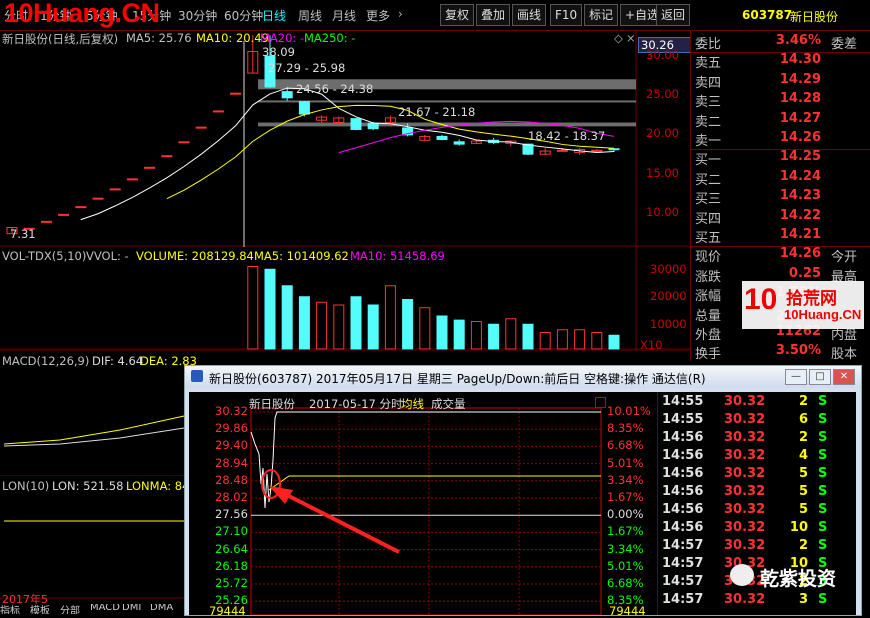 The image size is (870, 618). Describe the element at coordinates (708, 64) in the screenshot. I see `quote-label: 卖五` at that location.